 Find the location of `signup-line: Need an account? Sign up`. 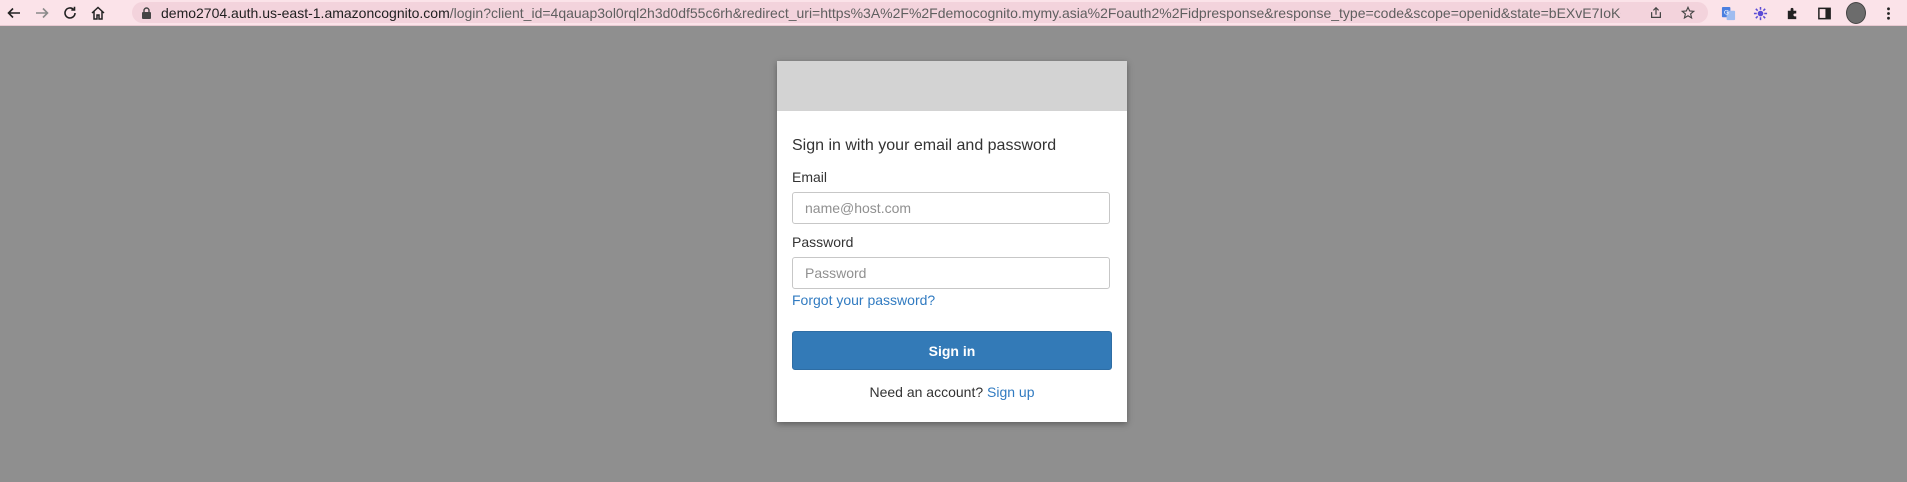

signup-line: Need an account? Sign up is located at coordinates (952, 392).